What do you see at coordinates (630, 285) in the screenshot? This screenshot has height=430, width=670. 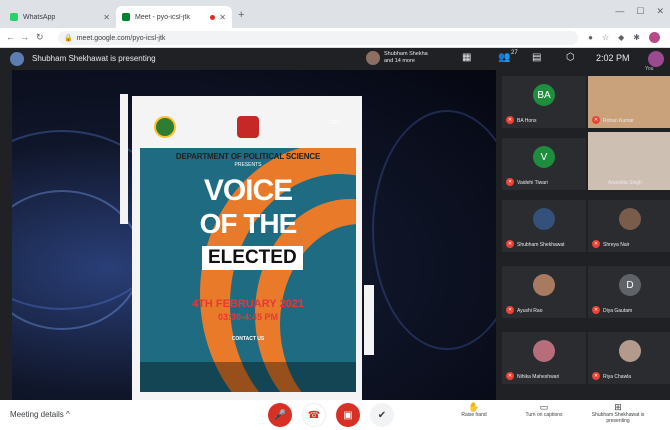 I see `avatar: D` at bounding box center [630, 285].